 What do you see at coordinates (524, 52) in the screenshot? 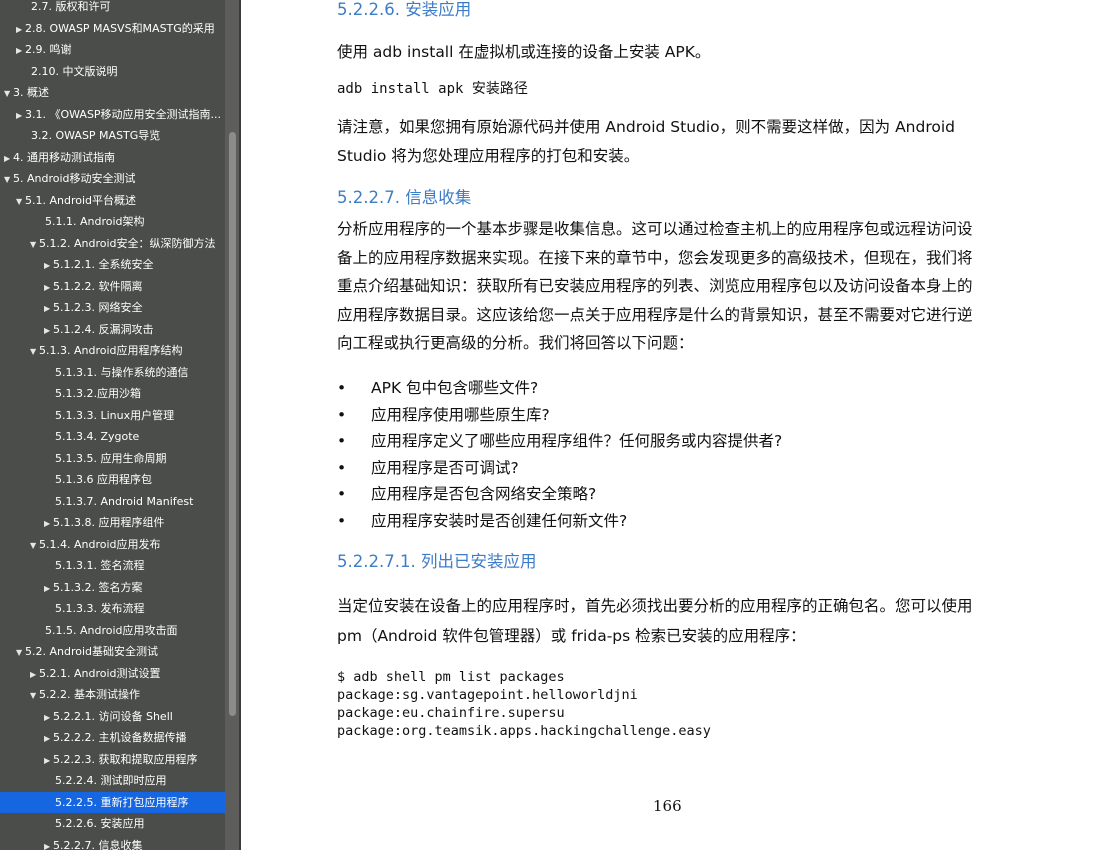
I see `paragraph-install: 使用 adb install 在虚拟机或连接的设备上安装 APK。` at bounding box center [524, 52].